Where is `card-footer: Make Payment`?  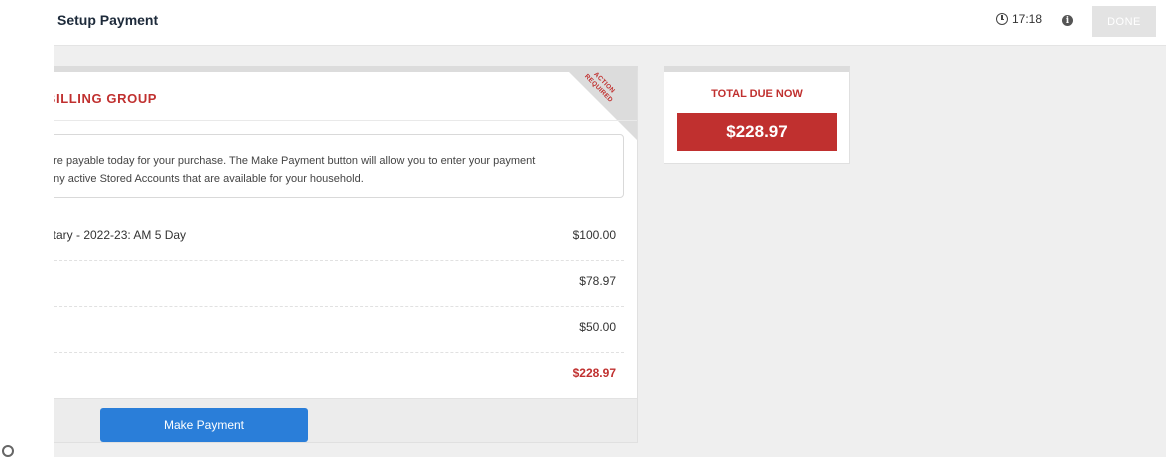 card-footer: Make Payment is located at coordinates (345, 420).